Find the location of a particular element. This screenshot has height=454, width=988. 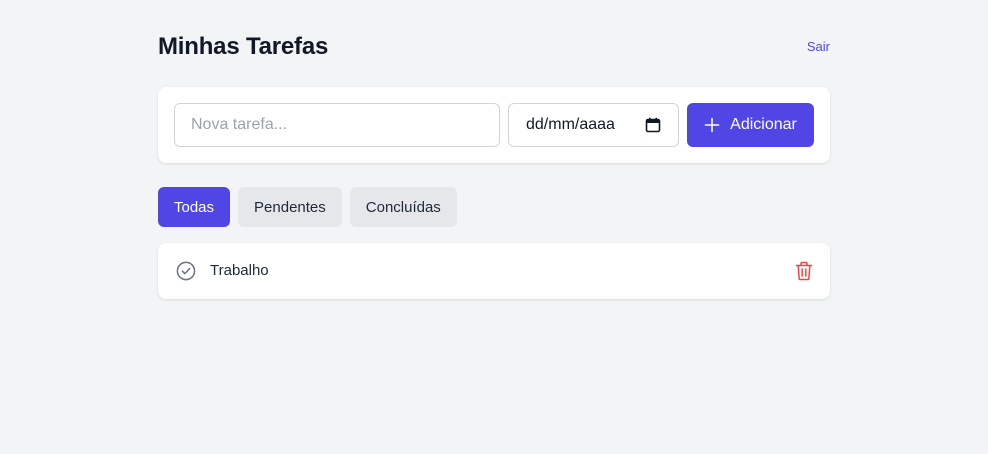

add-button-label: Adicionar is located at coordinates (763, 124).